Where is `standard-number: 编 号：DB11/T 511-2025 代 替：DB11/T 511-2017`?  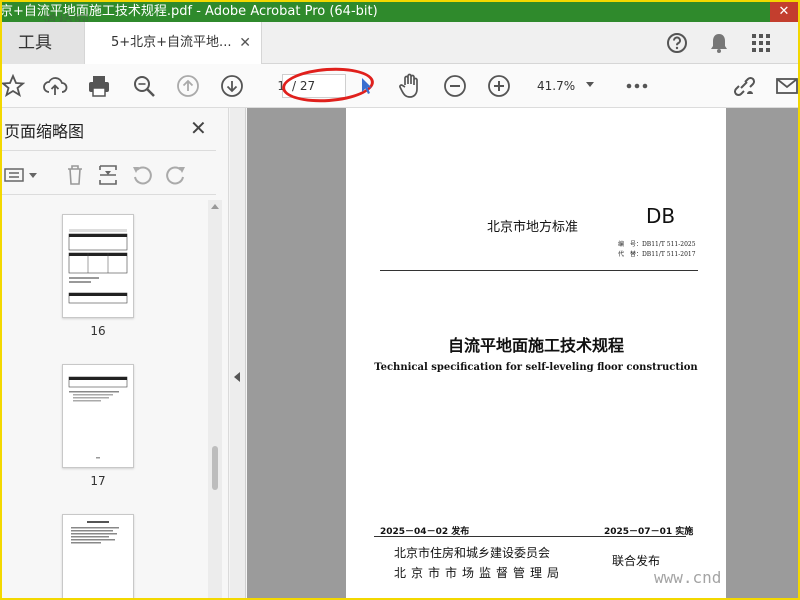 standard-number: 编 号：DB11/T 511-2025 代 替：DB11/T 511-2017 is located at coordinates (657, 250).